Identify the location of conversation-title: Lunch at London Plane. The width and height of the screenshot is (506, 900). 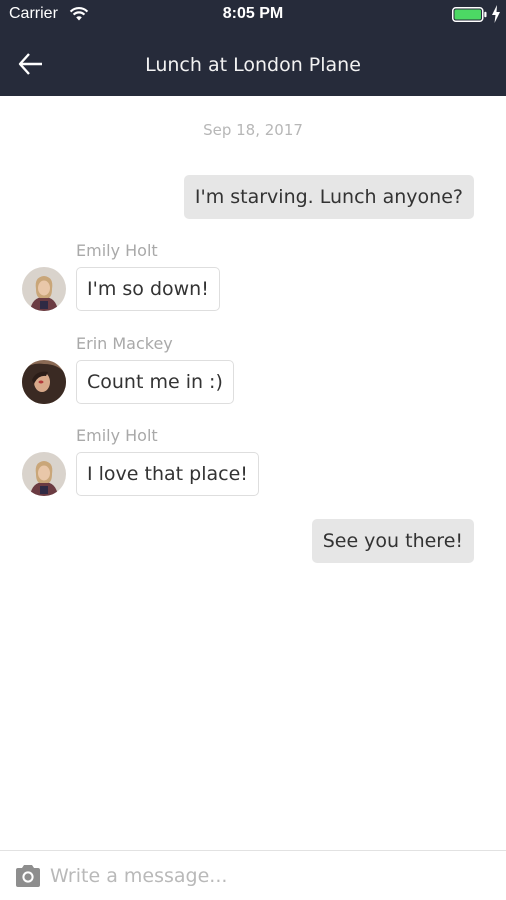
(253, 65).